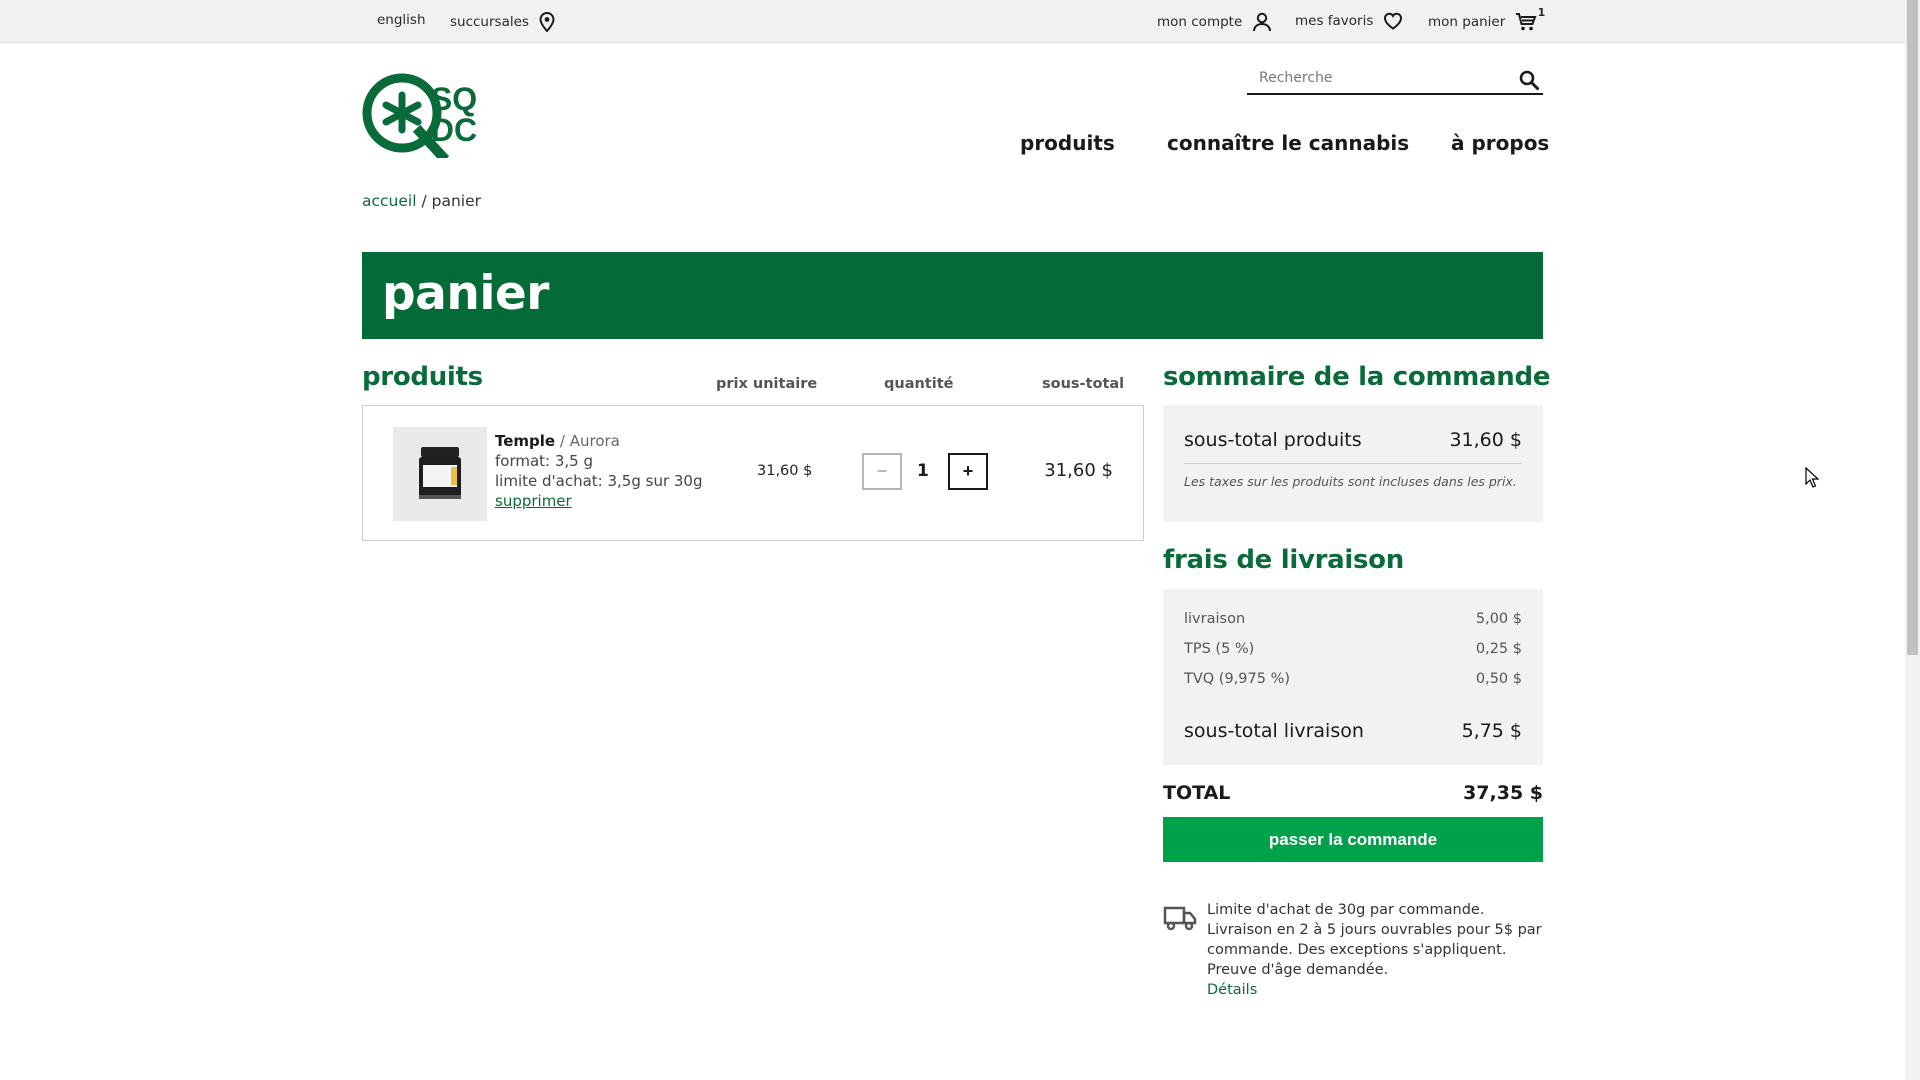 The image size is (1920, 1080). What do you see at coordinates (589, 441) in the screenshot?
I see `product-brand: / Aurora` at bounding box center [589, 441].